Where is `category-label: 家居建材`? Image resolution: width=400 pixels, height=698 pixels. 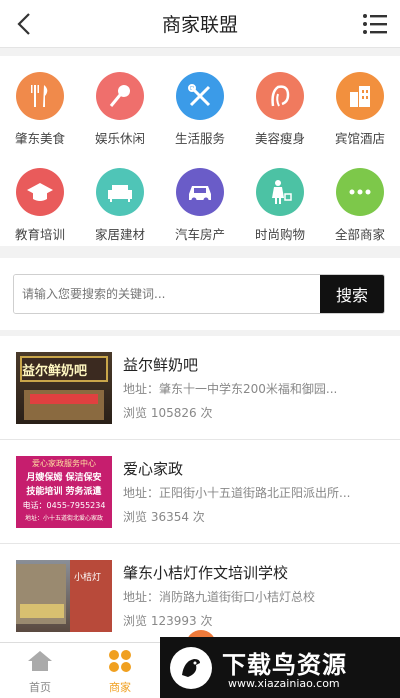
category-label: 家居建材 is located at coordinates (119, 234).